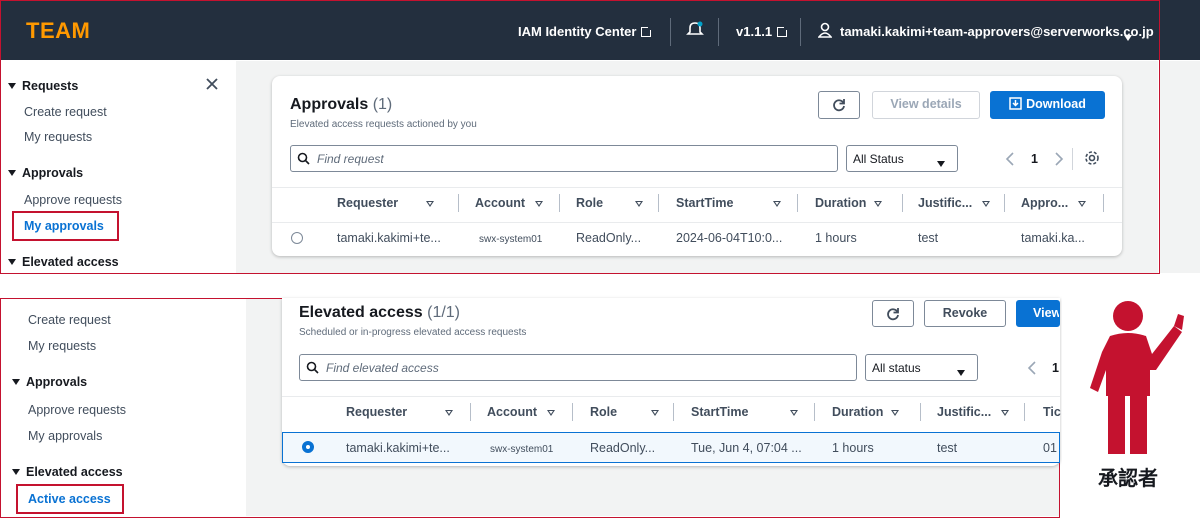  I want to click on approver-person-icon, so click(1137, 377).